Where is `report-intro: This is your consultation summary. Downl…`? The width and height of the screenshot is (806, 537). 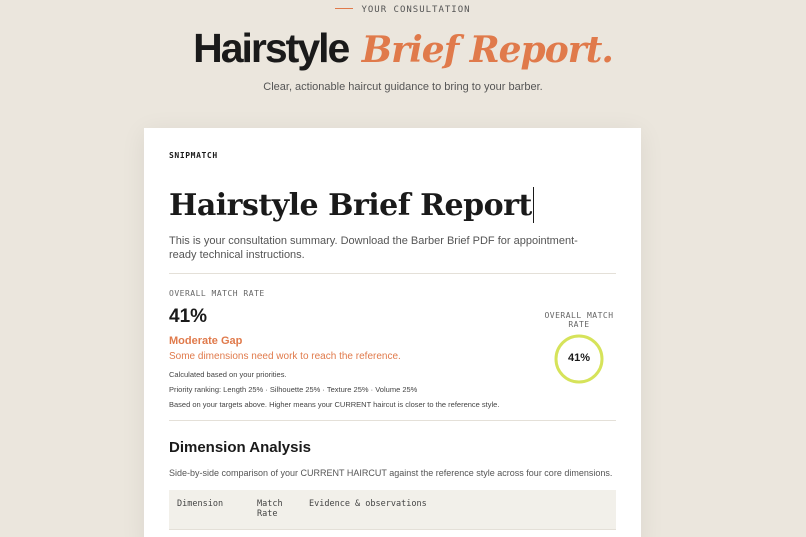 report-intro: This is your consultation summary. Downl… is located at coordinates (373, 248).